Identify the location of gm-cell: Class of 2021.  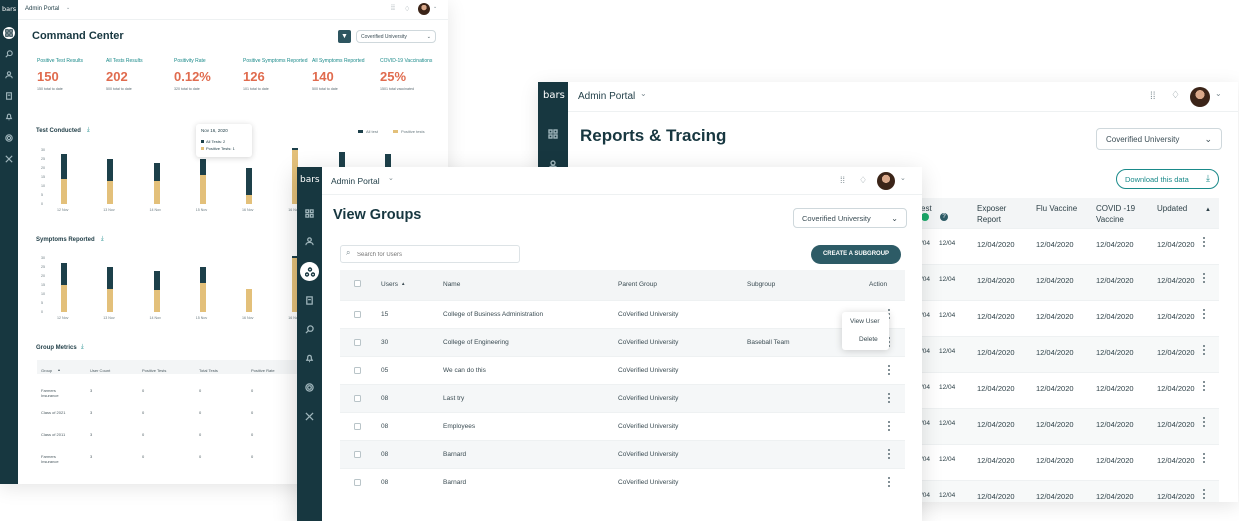
(53, 412).